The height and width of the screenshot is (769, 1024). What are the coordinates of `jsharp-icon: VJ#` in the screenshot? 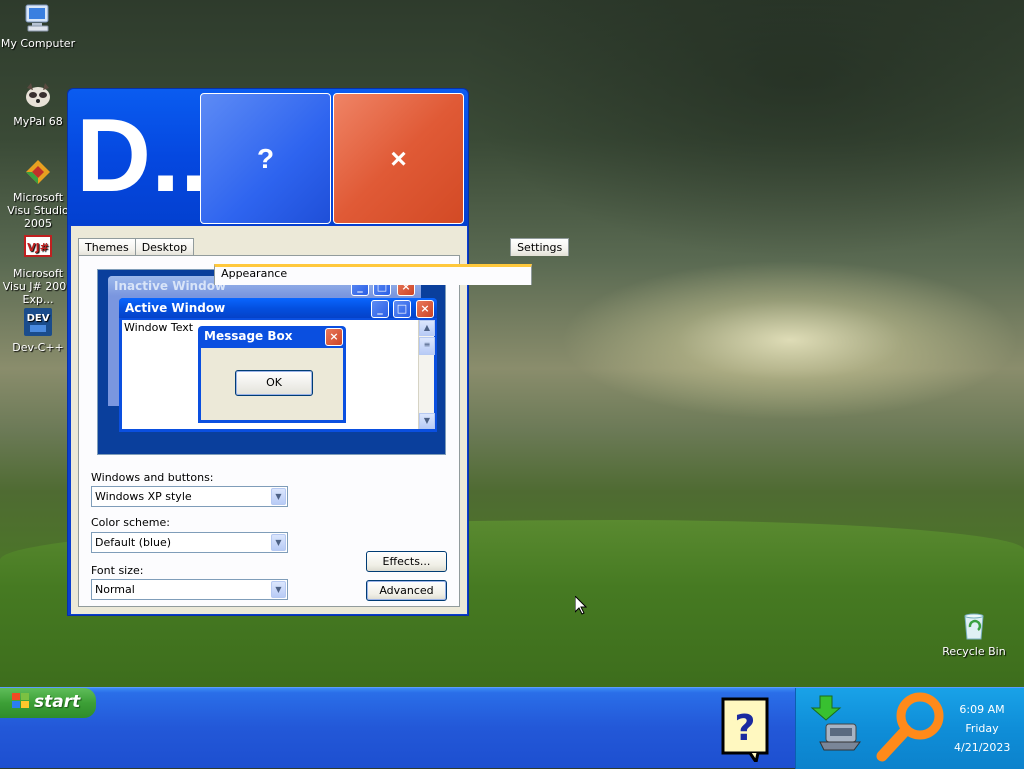 It's located at (38, 248).